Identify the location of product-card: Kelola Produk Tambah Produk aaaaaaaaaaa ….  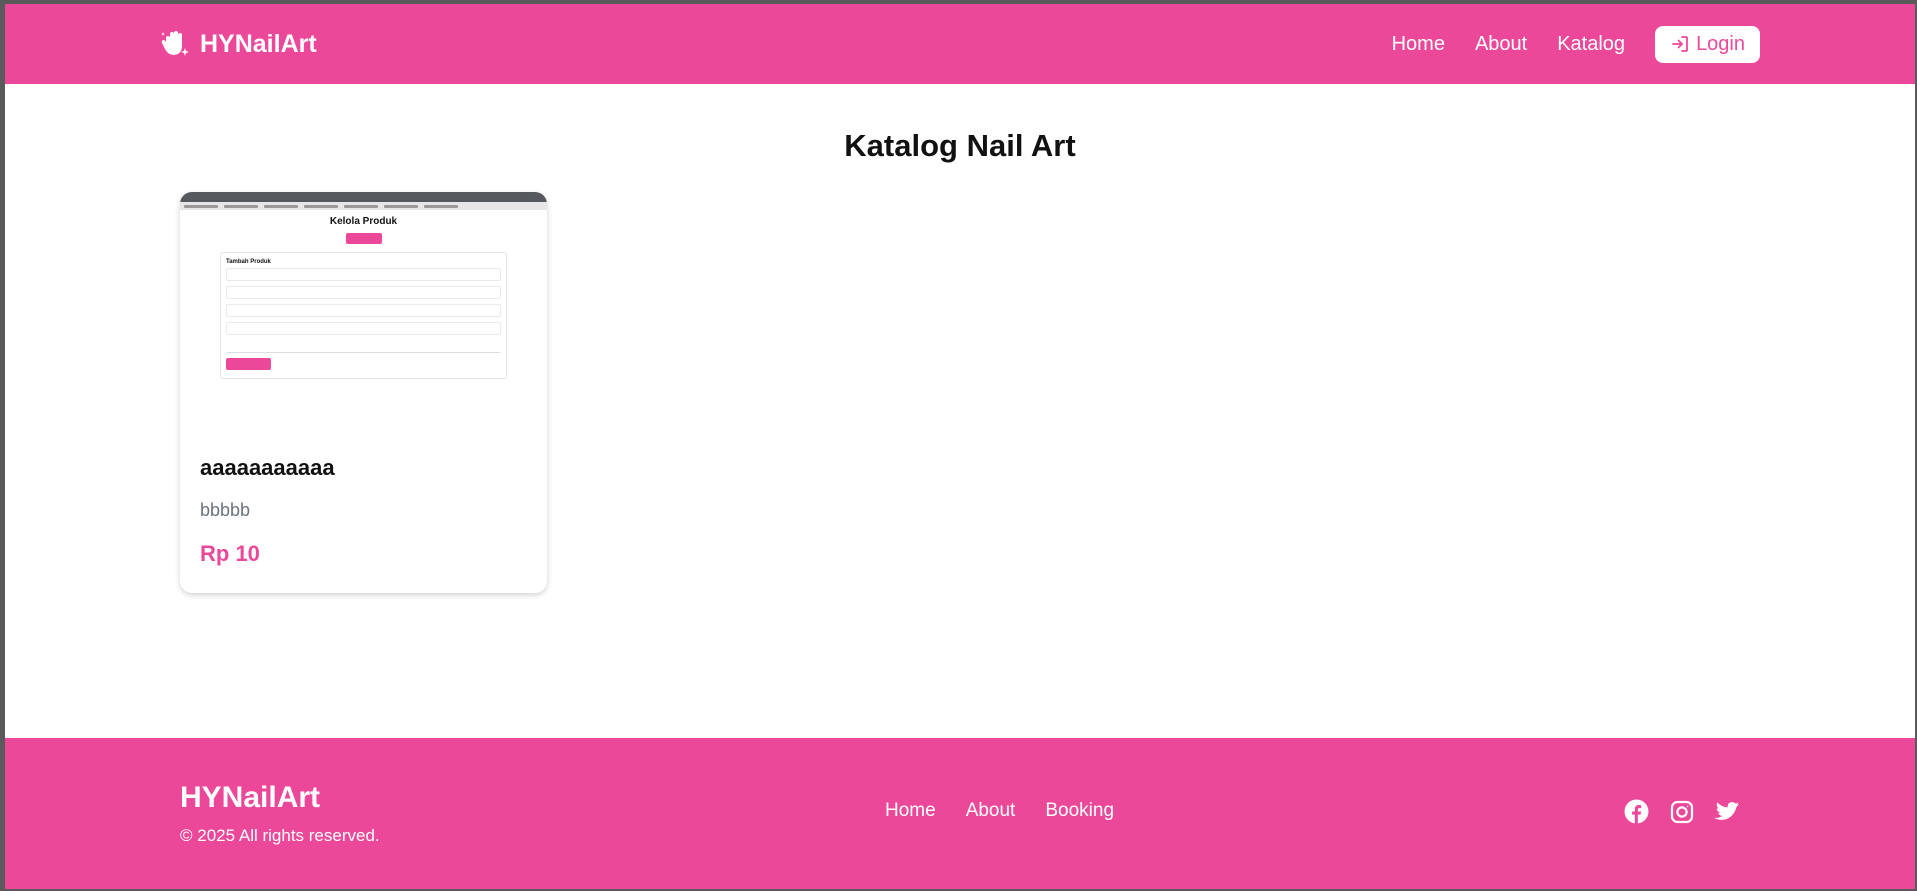
(363, 392).